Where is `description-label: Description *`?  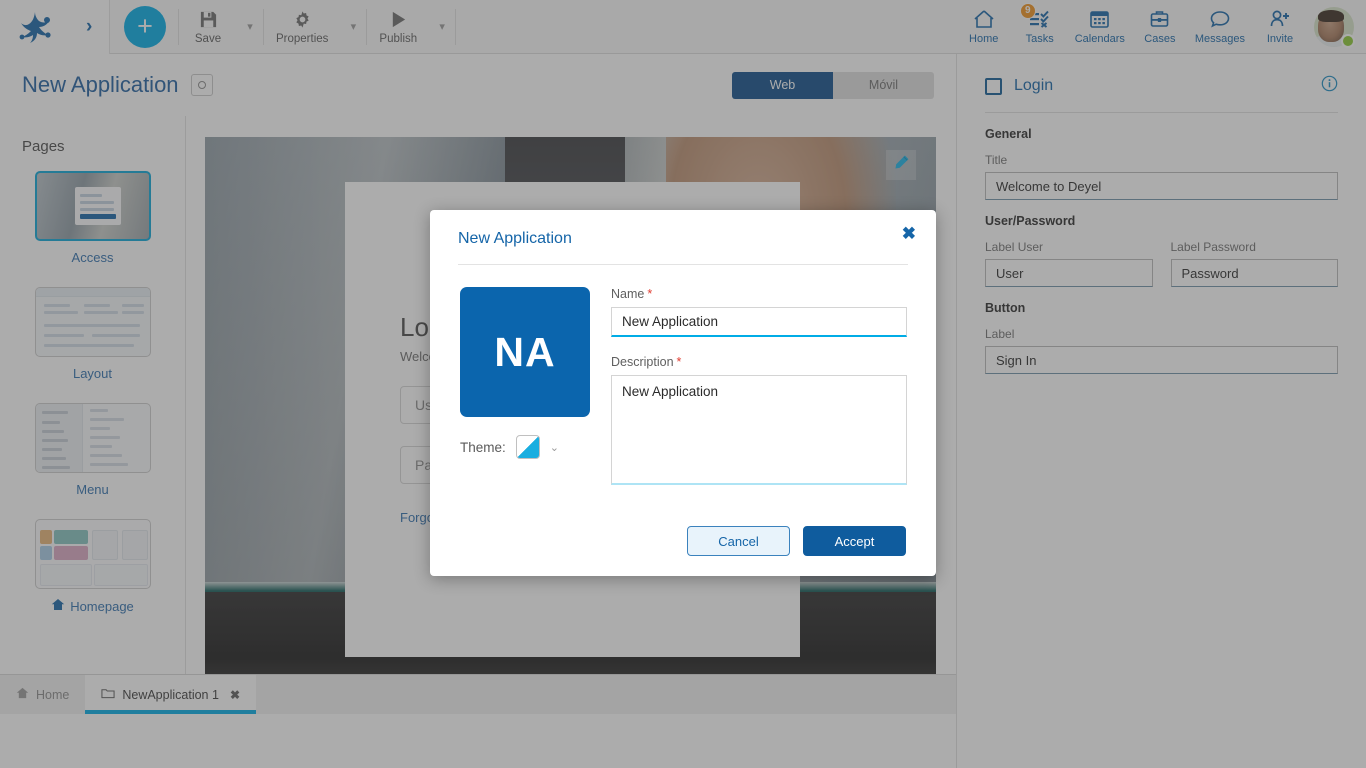 description-label: Description * is located at coordinates (759, 362).